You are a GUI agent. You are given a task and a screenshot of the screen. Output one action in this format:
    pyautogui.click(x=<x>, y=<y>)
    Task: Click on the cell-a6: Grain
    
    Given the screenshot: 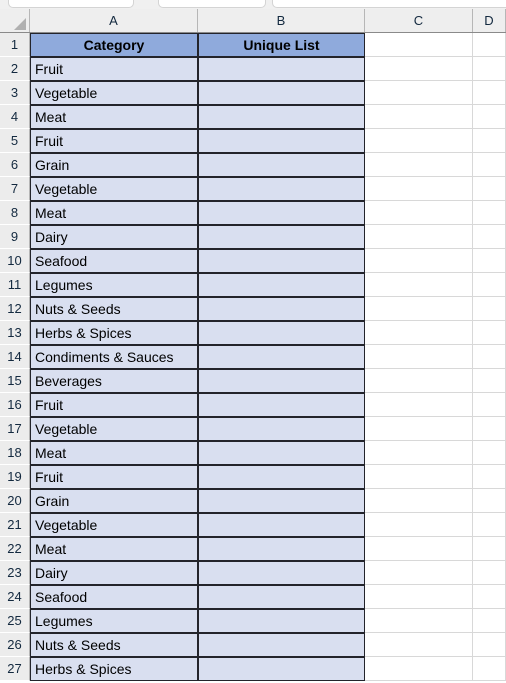 What is the action you would take?
    pyautogui.click(x=114, y=165)
    